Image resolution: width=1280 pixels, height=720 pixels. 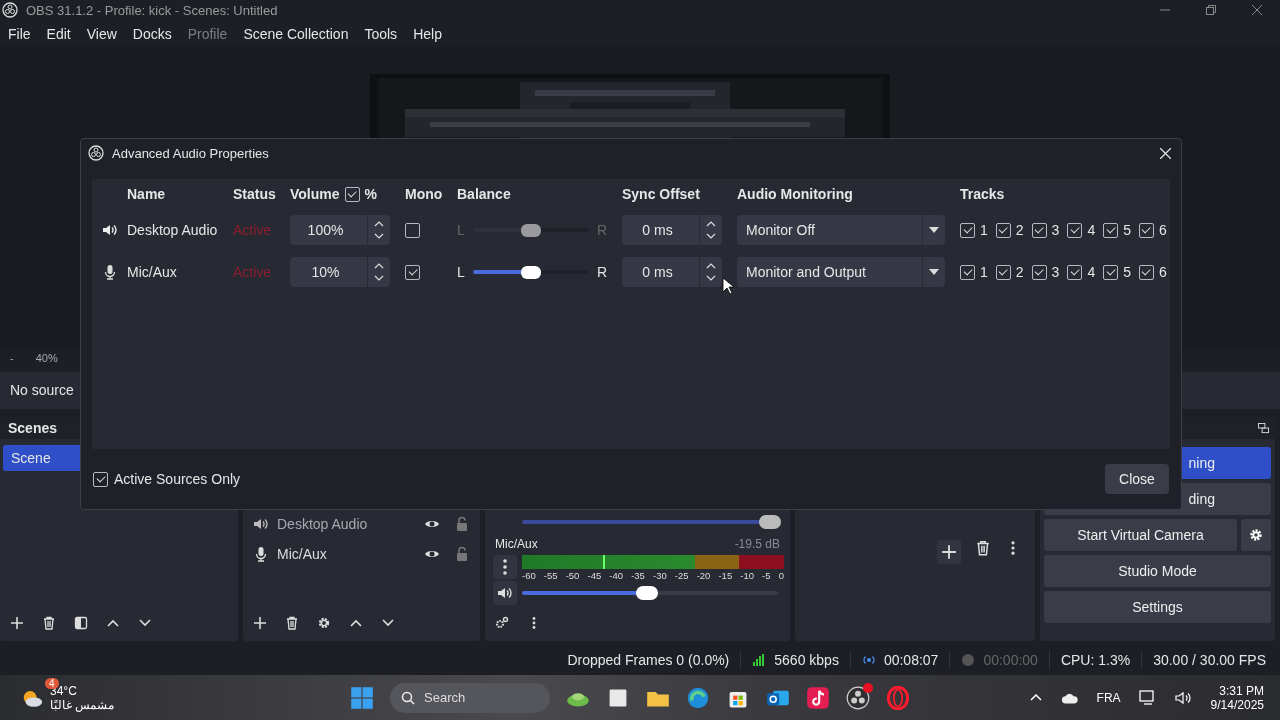 What do you see at coordinates (868, 687) in the screenshot?
I see `notification-dot-icon` at bounding box center [868, 687].